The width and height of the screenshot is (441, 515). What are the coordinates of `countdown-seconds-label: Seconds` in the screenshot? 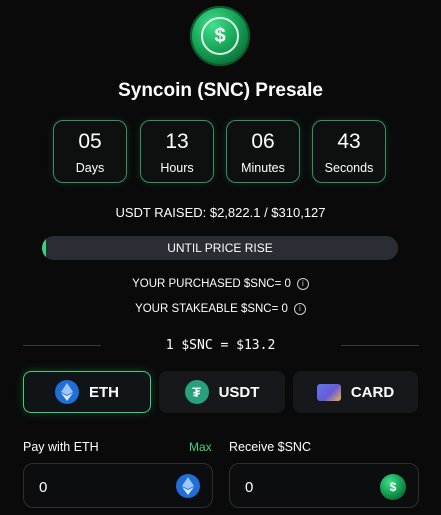 It's located at (349, 168).